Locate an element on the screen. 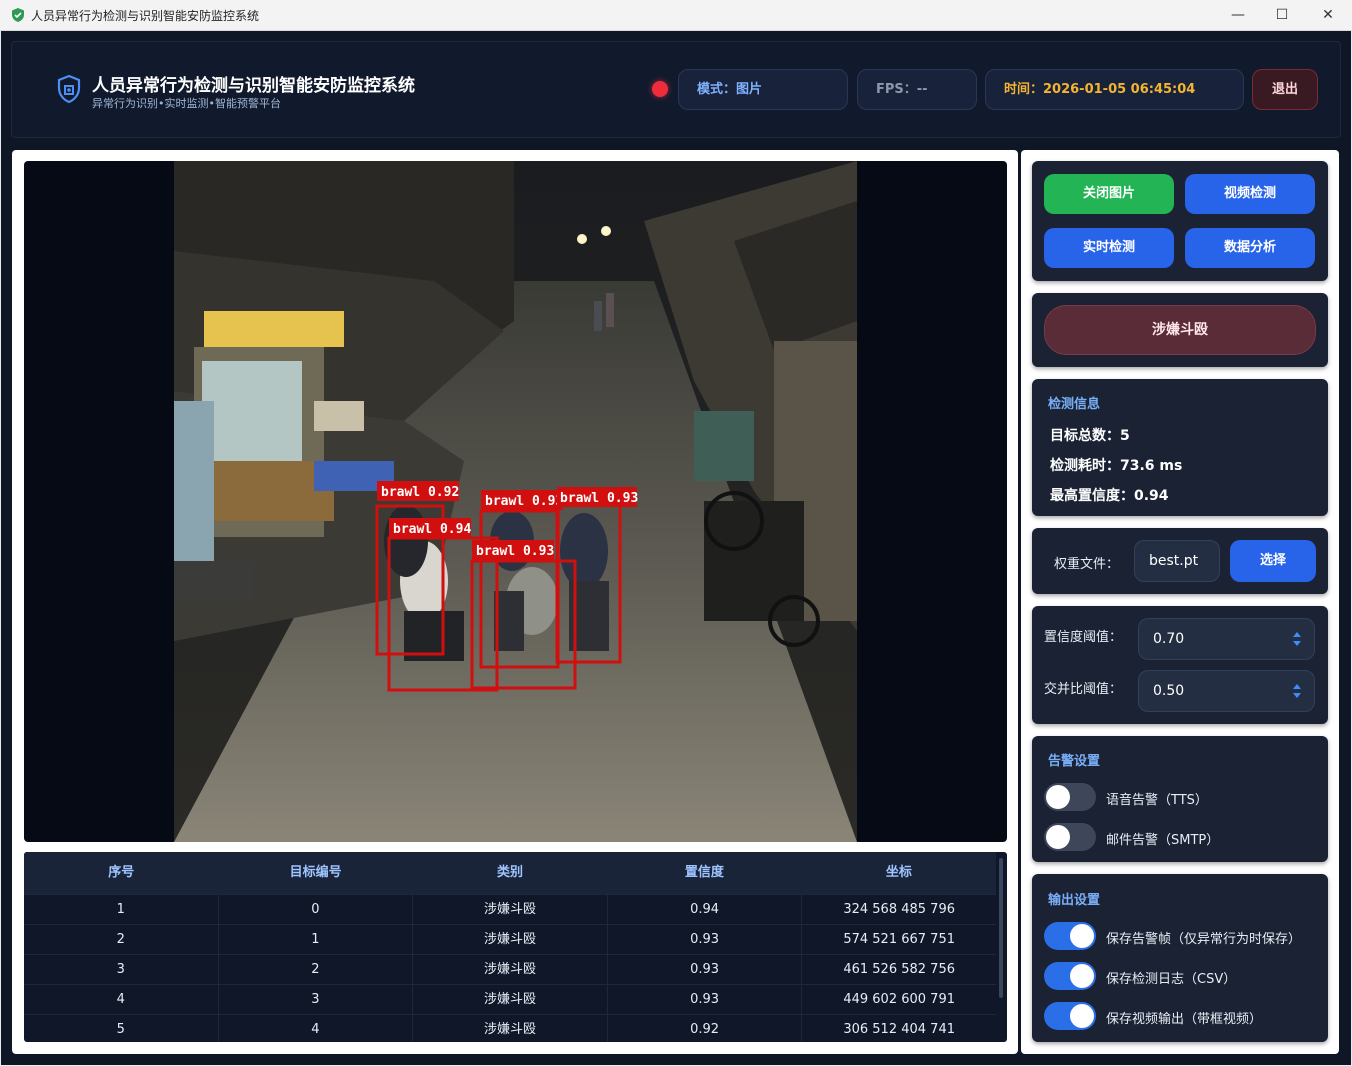 This screenshot has width=1352, height=1066. table-scrollbar is located at coordinates (1001, 928).